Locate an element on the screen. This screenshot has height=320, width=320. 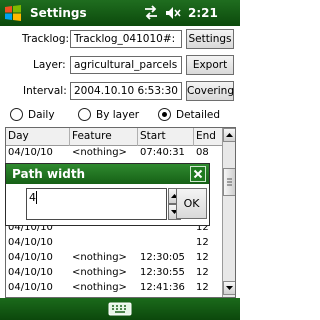
interval-field: 2004.10.10 6:53:30 - is located at coordinates (126, 91).